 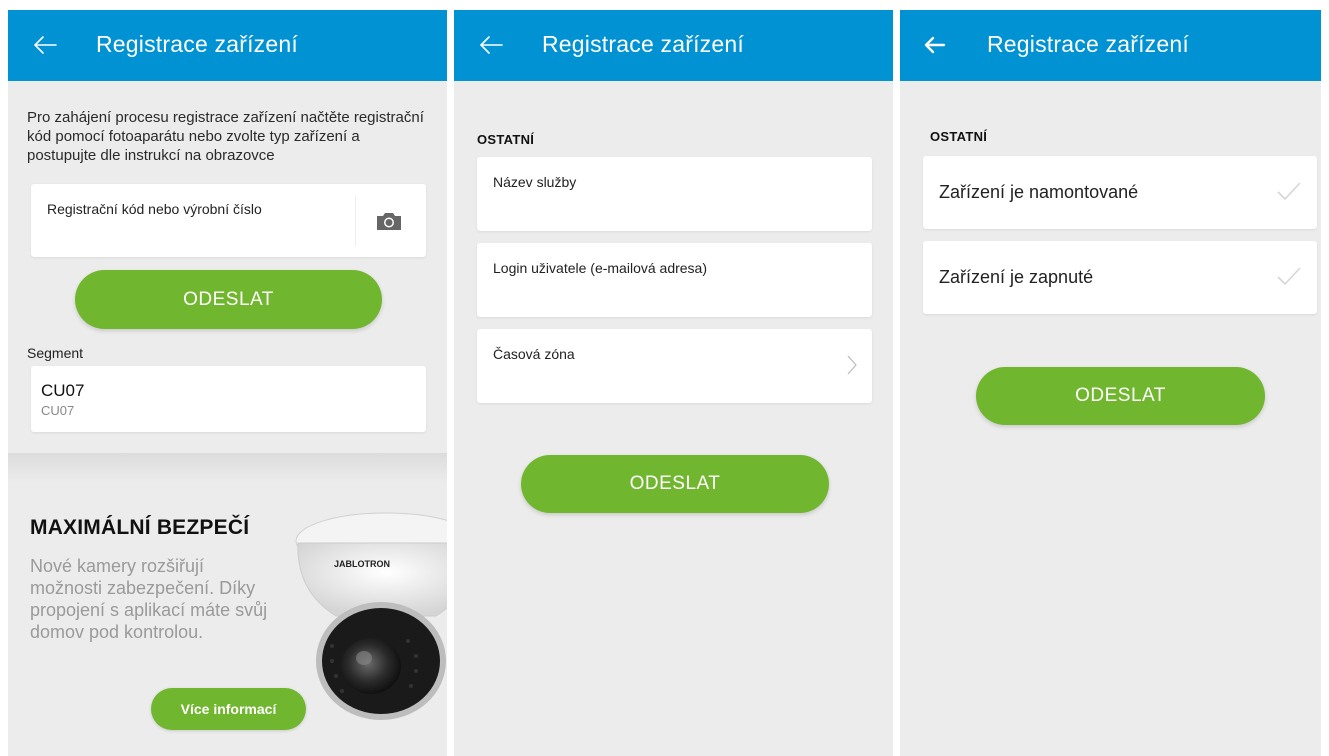 I want to click on segment-value: CU07, so click(x=63, y=390).